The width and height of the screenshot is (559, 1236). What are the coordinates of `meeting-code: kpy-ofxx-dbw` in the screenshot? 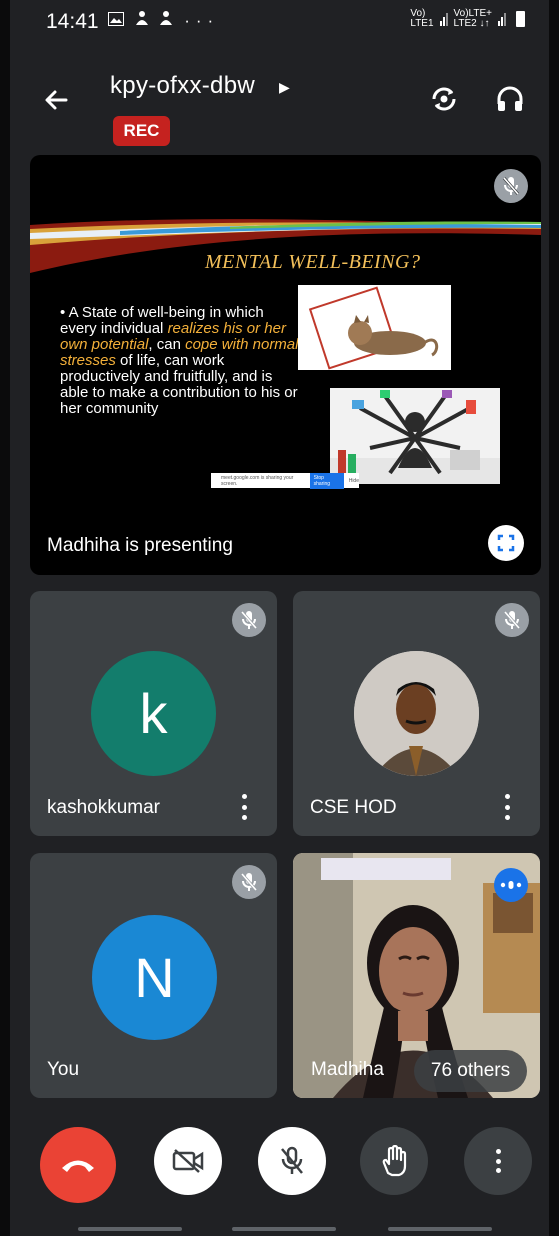 It's located at (182, 86).